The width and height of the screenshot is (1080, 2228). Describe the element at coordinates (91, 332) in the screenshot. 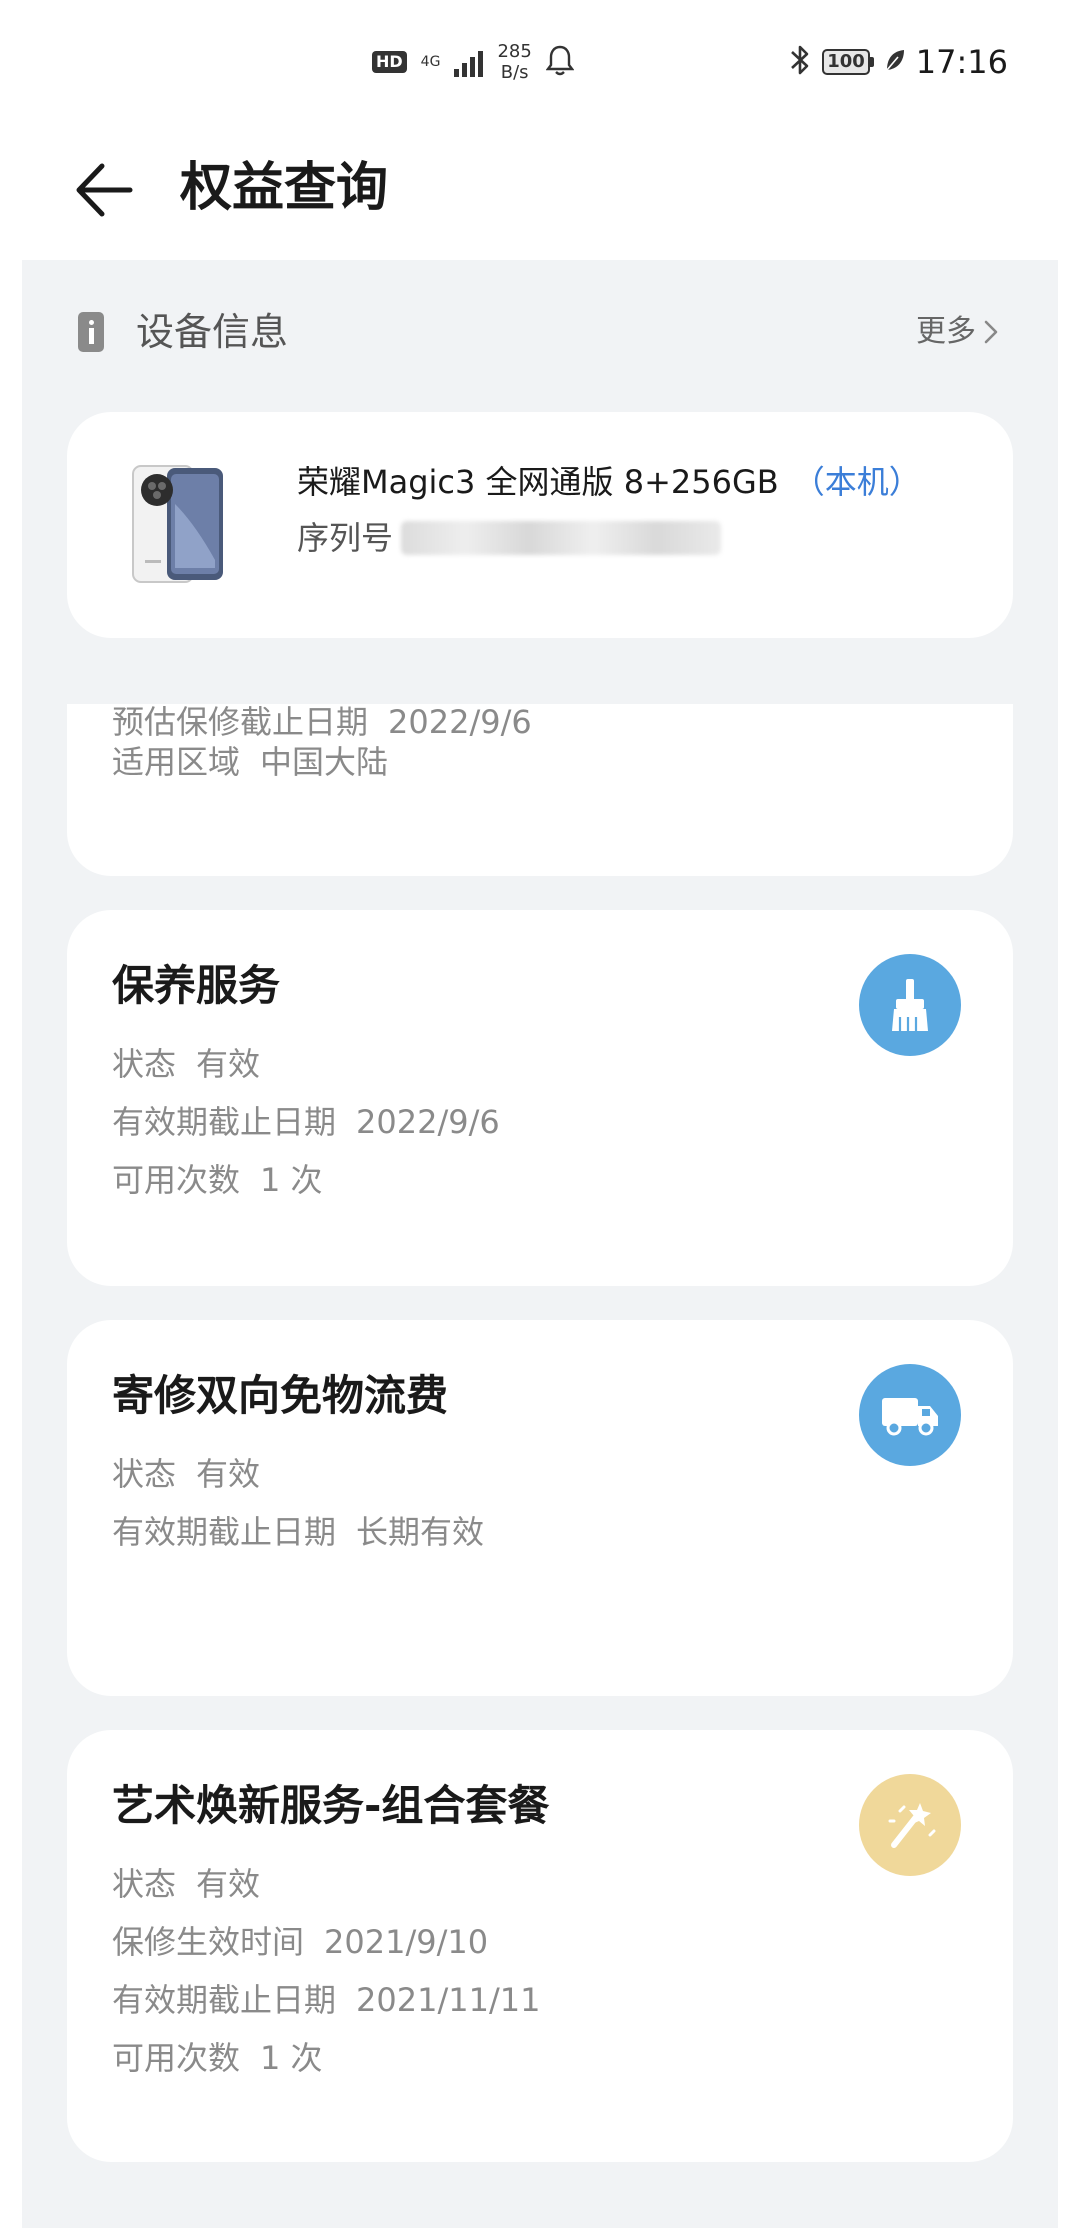

I see `info-icon` at that location.